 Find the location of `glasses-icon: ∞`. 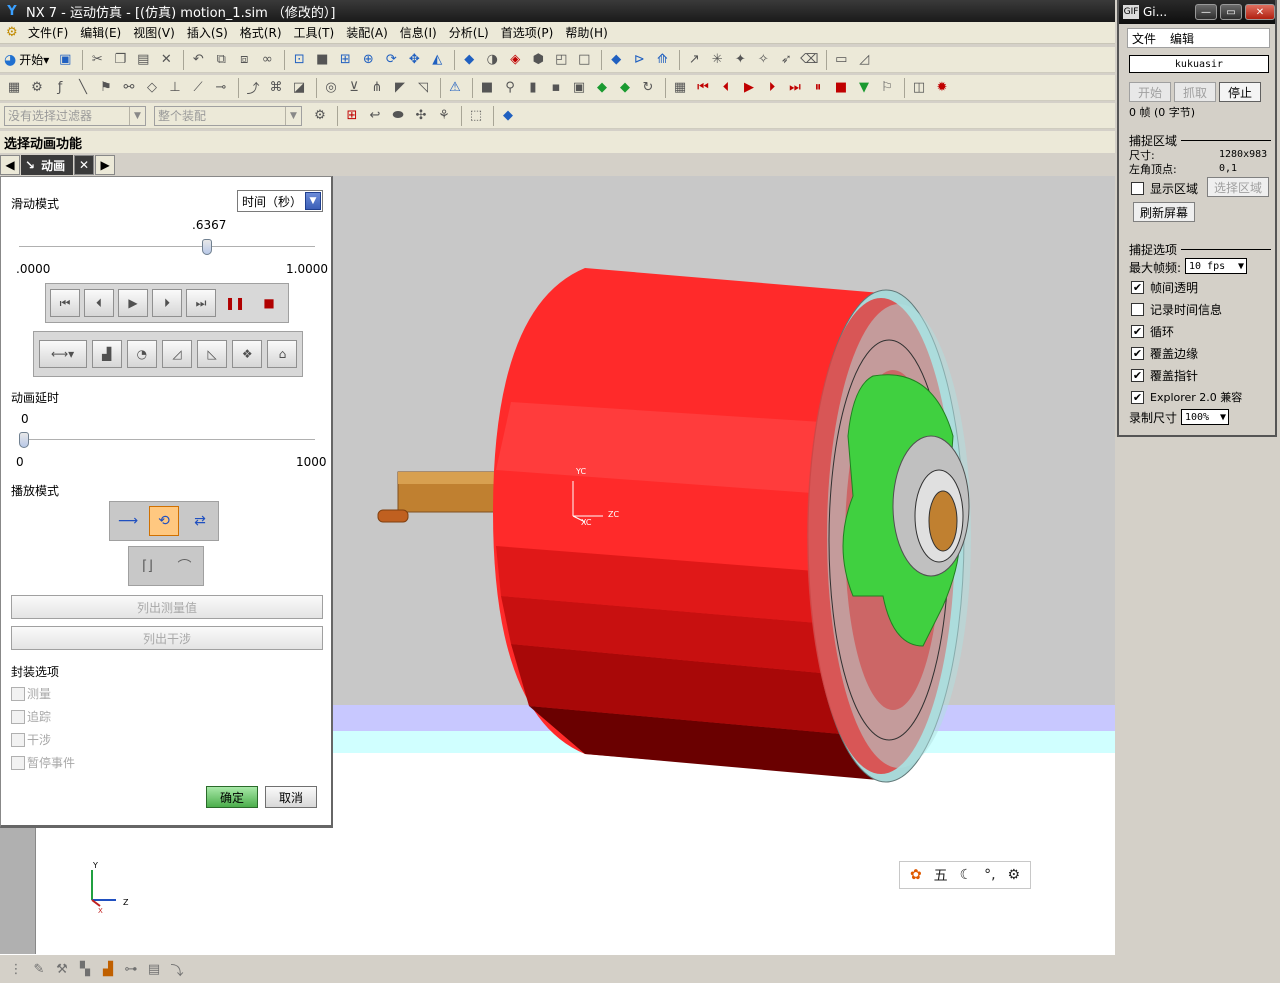

glasses-icon: ∞ is located at coordinates (267, 60).